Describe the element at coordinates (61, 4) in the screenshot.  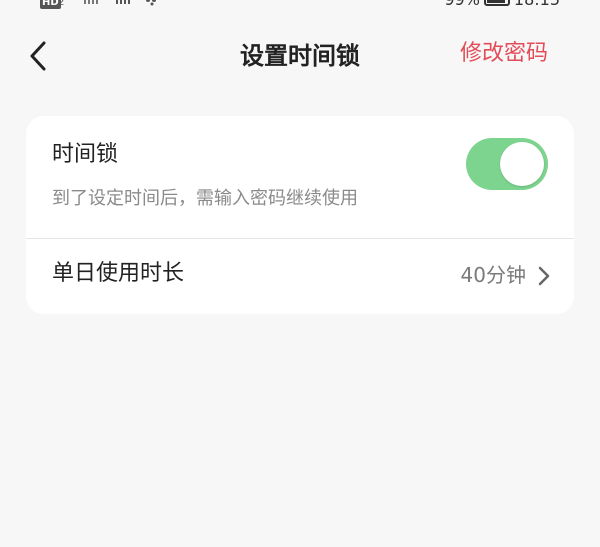
I see `hd-sub-indicator: 2` at that location.